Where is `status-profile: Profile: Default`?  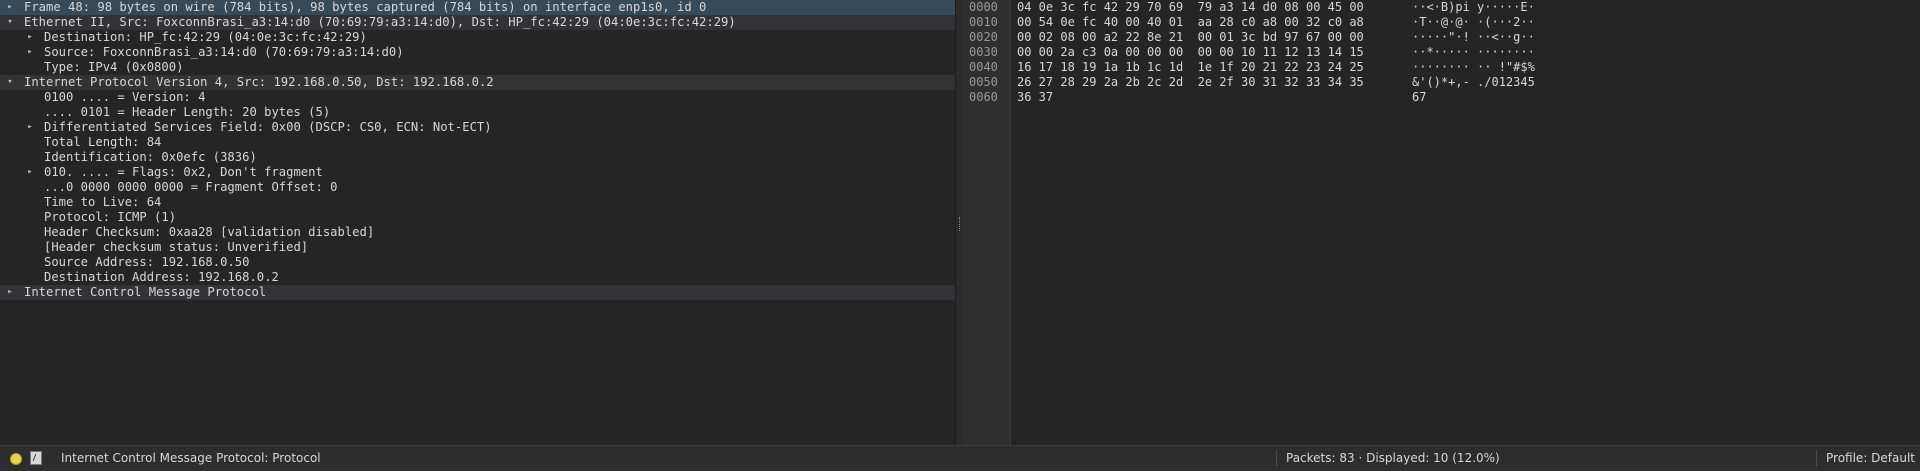
status-profile: Profile: Default is located at coordinates (1870, 458).